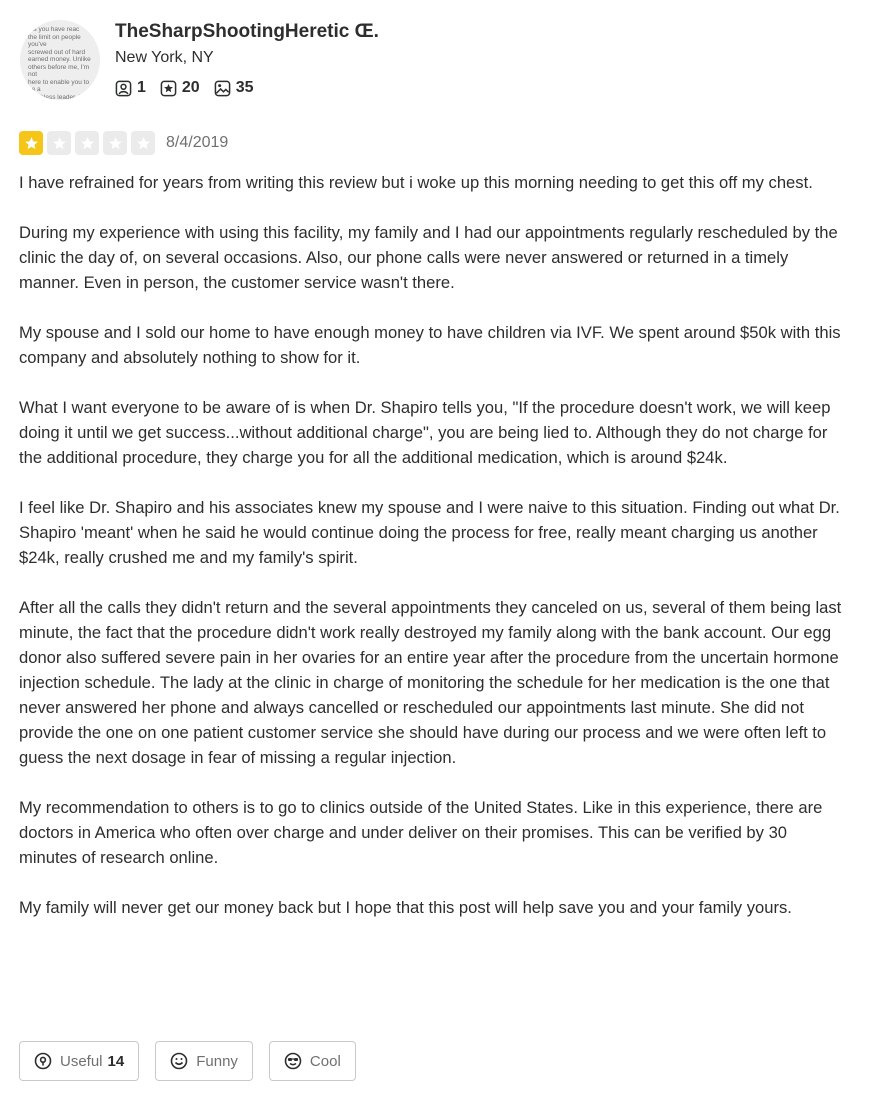 The image size is (871, 1114). I want to click on reaction-buttons: Useful 14 Funny Cool, so click(195, 1061).